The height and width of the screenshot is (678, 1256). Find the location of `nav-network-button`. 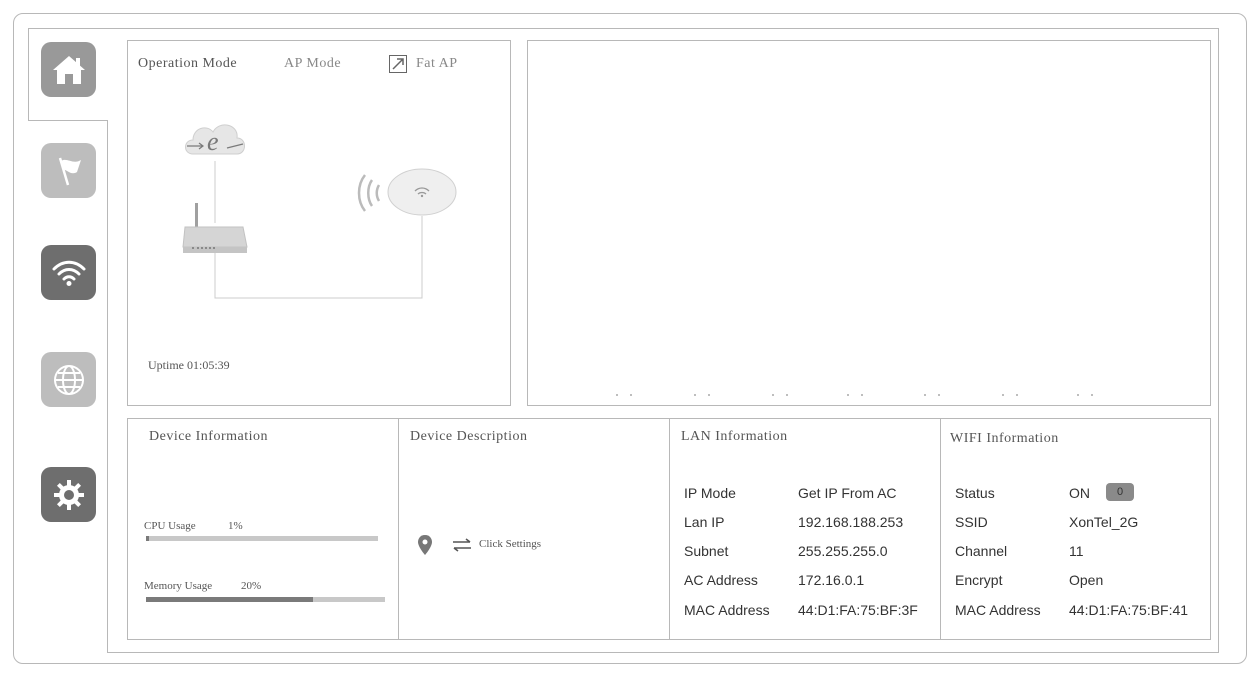

nav-network-button is located at coordinates (68, 379).